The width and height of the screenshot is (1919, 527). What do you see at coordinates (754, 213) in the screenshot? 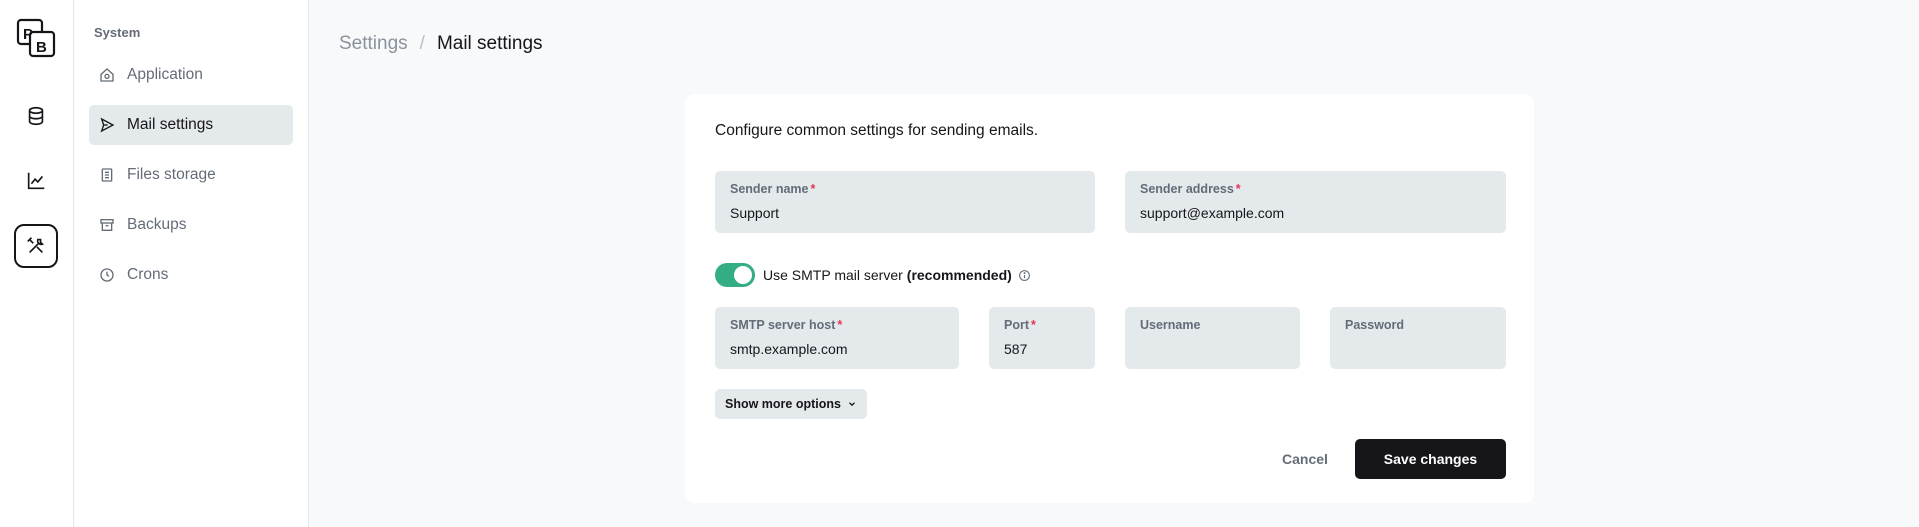
I see `sender-name-input: Support` at bounding box center [754, 213].